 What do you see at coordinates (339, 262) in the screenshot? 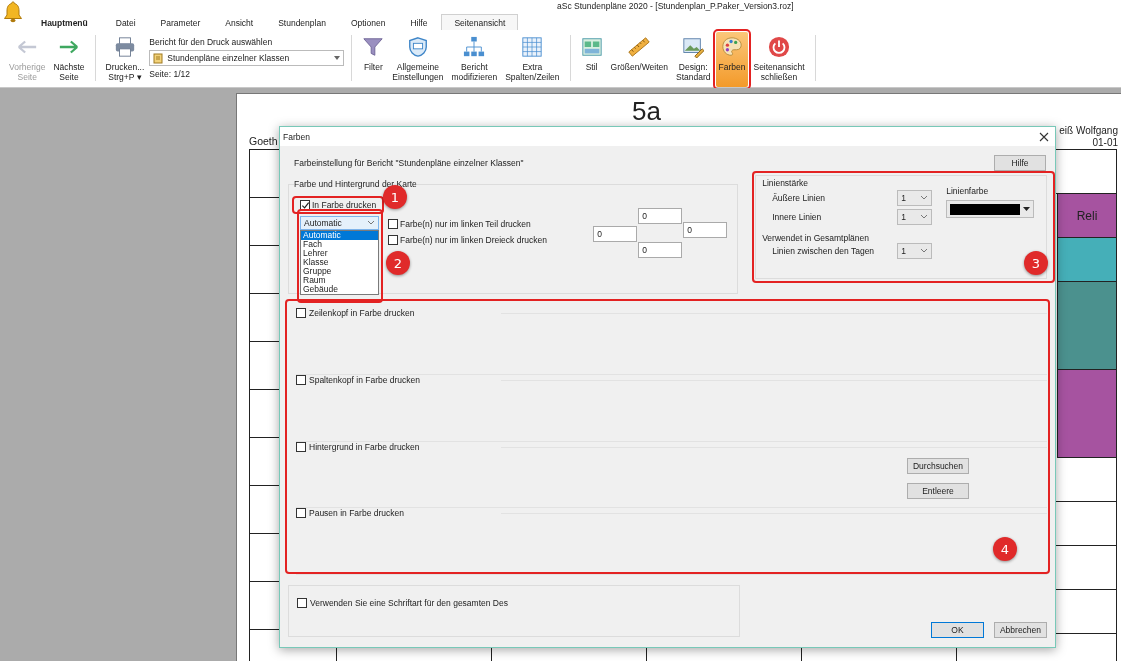
I see `dropdown-option: Klasse` at bounding box center [339, 262].